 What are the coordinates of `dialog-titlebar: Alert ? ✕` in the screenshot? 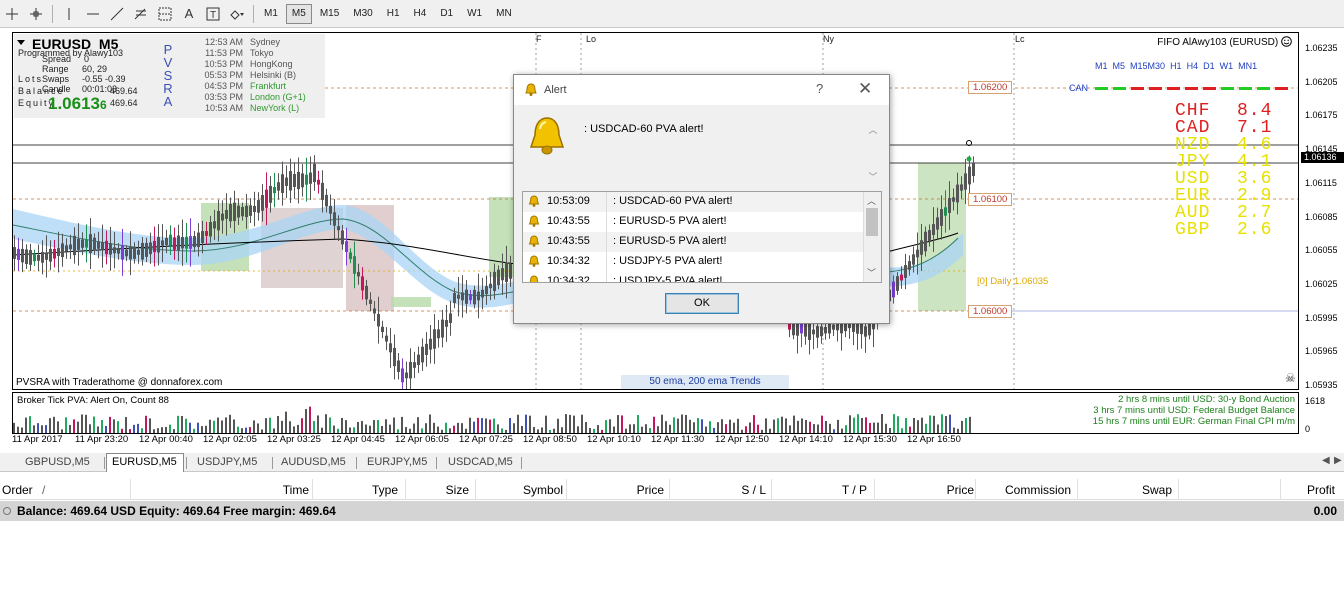 It's located at (701, 90).